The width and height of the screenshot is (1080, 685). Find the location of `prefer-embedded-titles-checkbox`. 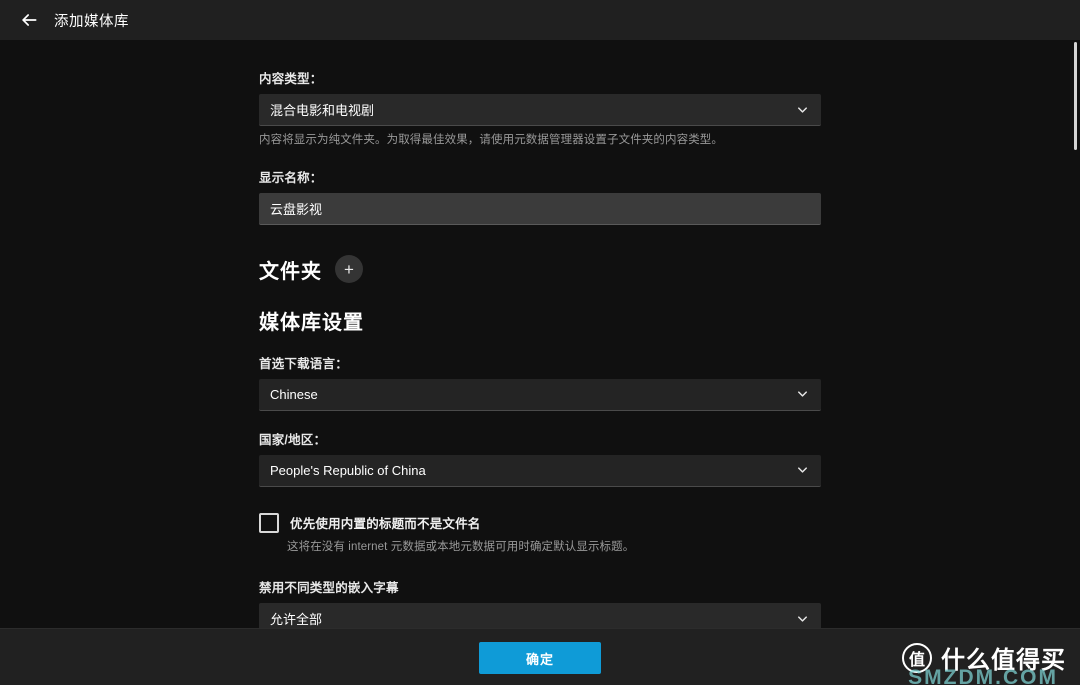

prefer-embedded-titles-checkbox is located at coordinates (269, 522).